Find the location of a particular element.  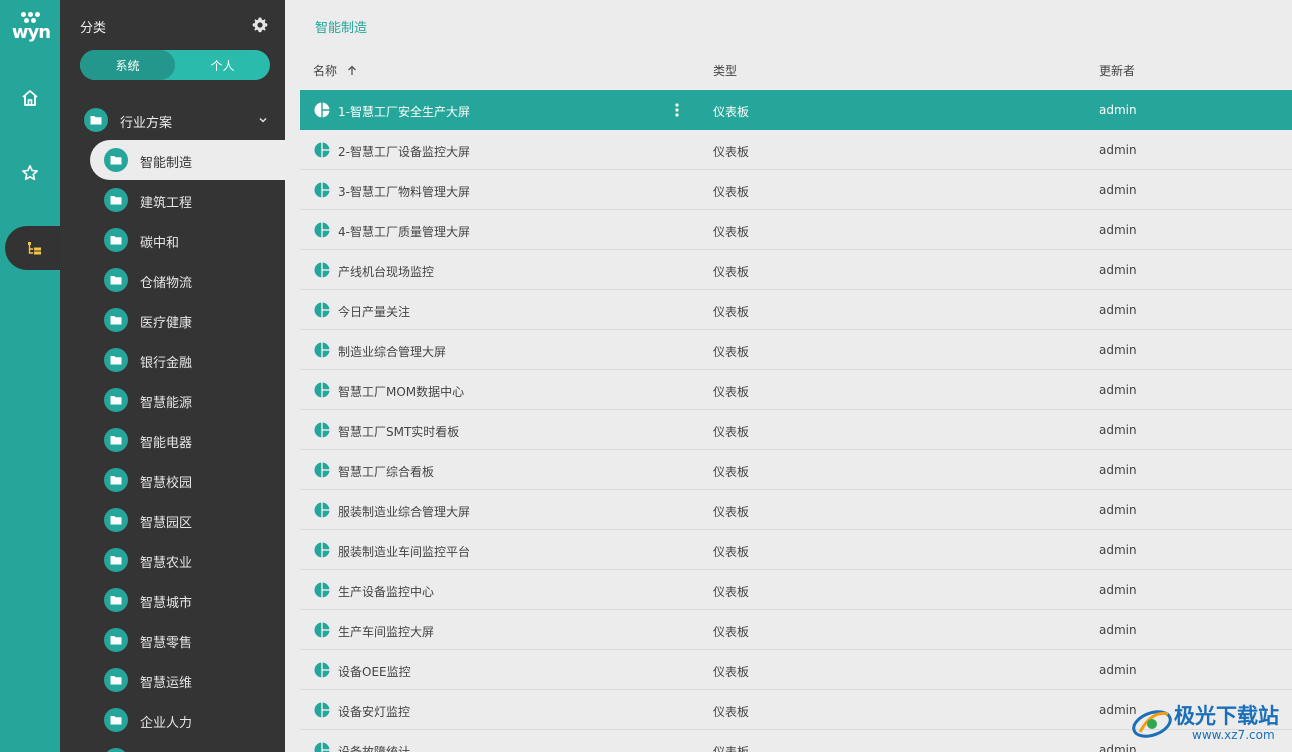

column-header-name: 名称 is located at coordinates (335, 70).